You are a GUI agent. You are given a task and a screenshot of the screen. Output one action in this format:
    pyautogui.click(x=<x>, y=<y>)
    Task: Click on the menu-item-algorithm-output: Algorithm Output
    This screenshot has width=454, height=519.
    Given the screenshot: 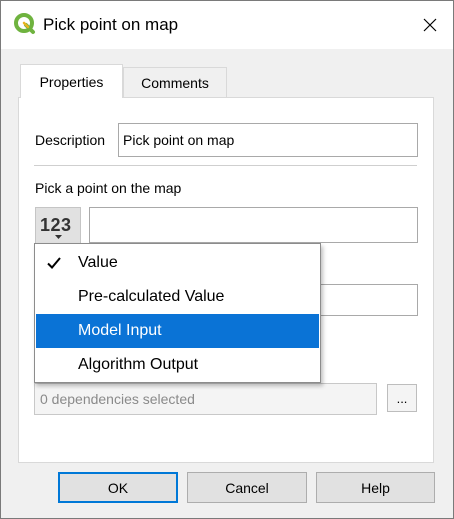 What is the action you would take?
    pyautogui.click(x=177, y=365)
    